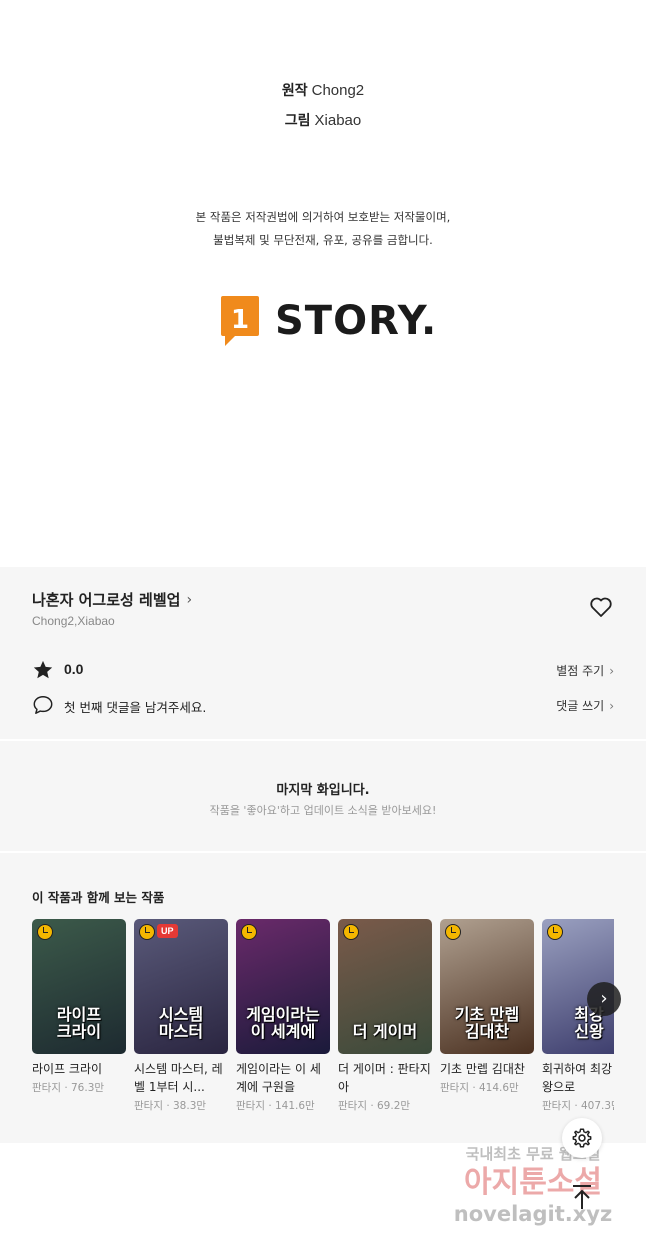 The height and width of the screenshot is (1260, 646). Describe the element at coordinates (275, 1106) in the screenshot. I see `card-meta: 판타지 · 141.6만` at that location.